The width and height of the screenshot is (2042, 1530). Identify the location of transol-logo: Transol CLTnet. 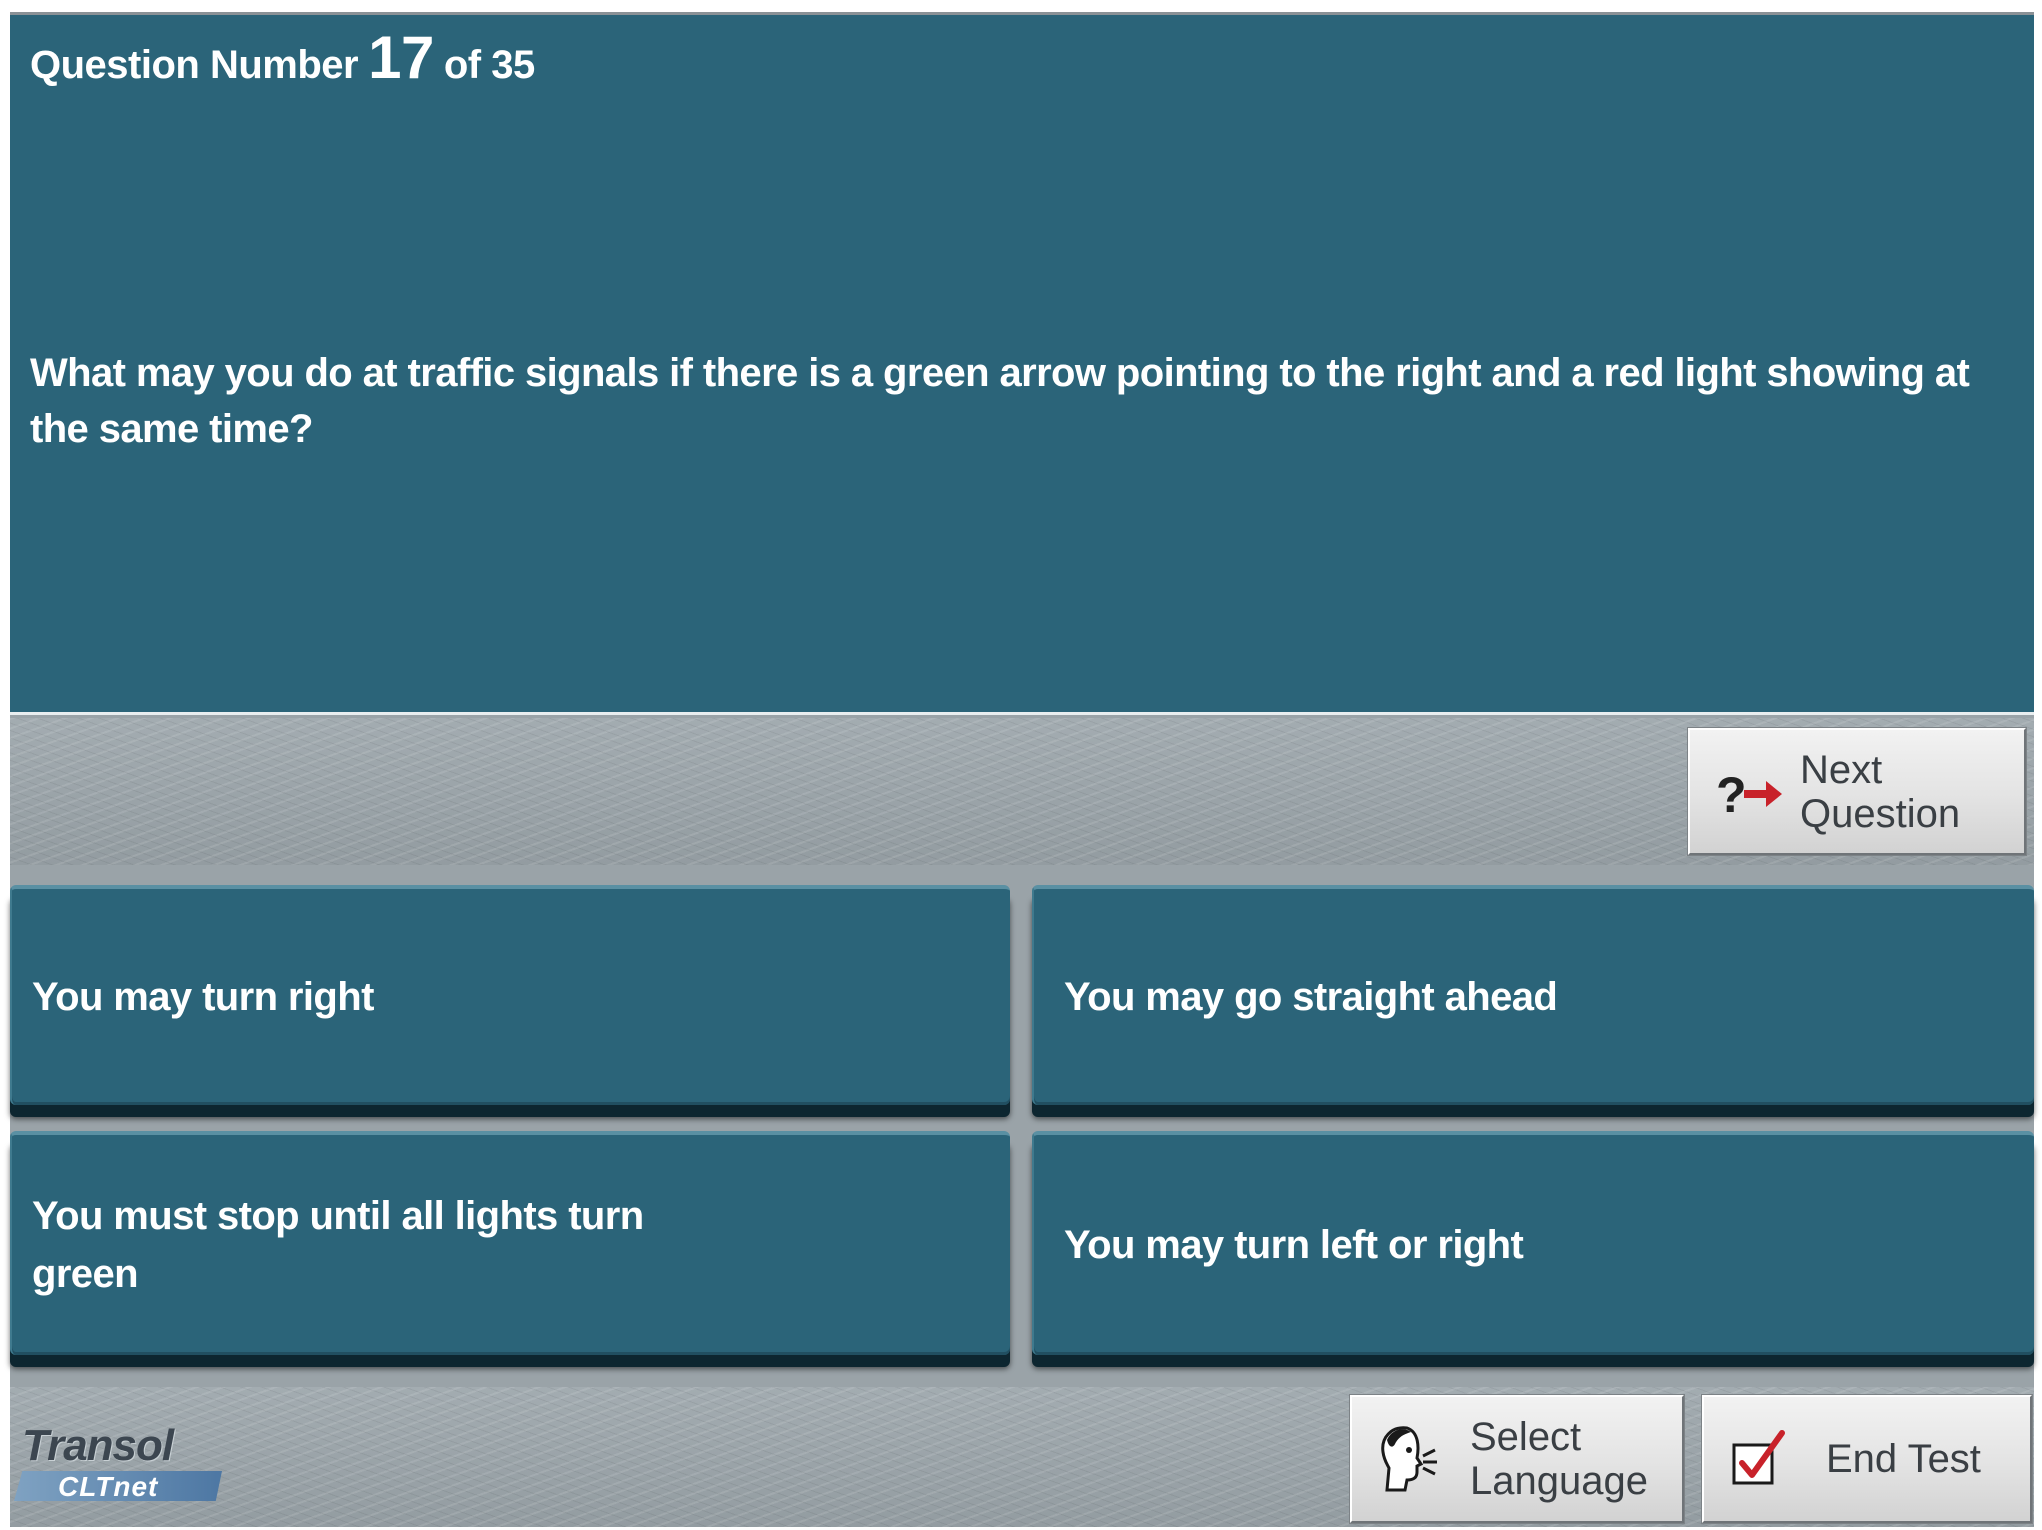
(124, 1463).